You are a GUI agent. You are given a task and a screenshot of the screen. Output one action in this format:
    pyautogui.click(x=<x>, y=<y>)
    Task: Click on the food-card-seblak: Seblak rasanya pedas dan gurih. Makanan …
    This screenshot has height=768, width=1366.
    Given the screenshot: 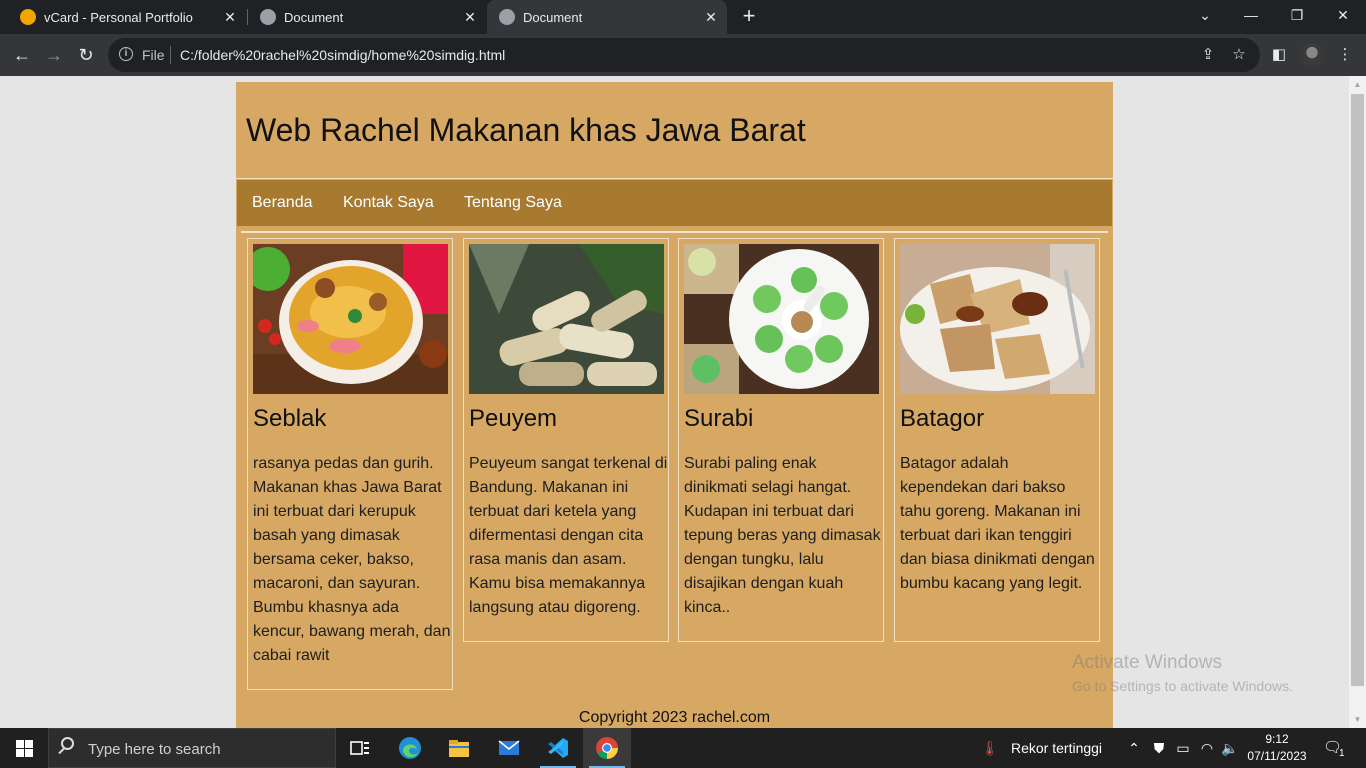 What is the action you would take?
    pyautogui.click(x=350, y=464)
    